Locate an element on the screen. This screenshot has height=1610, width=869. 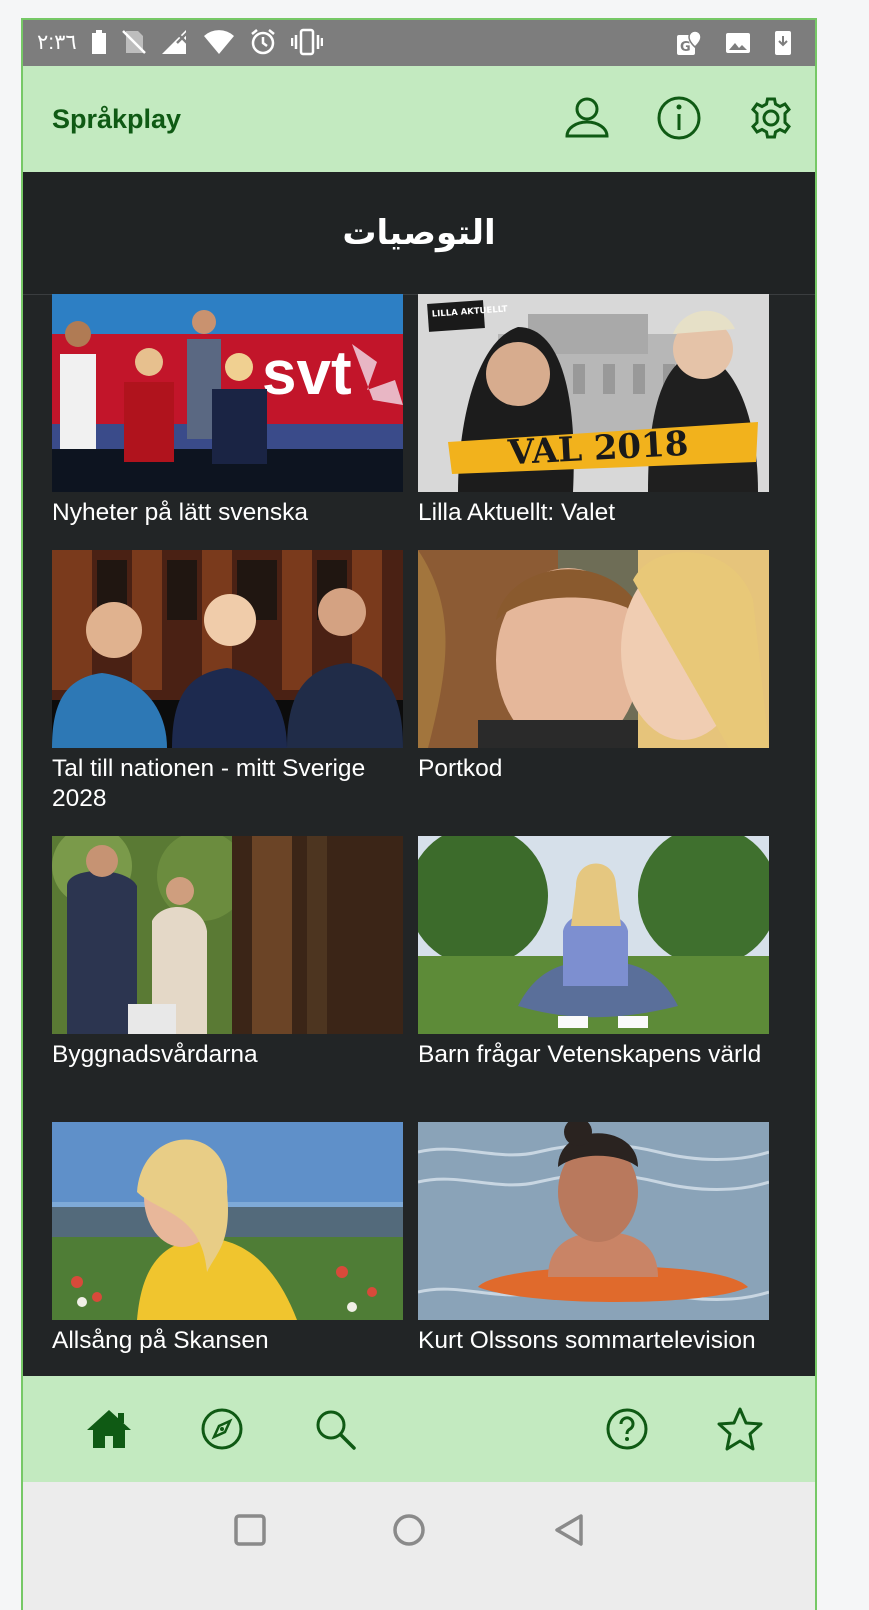
program-thumbnail: svt is located at coordinates (227, 393).